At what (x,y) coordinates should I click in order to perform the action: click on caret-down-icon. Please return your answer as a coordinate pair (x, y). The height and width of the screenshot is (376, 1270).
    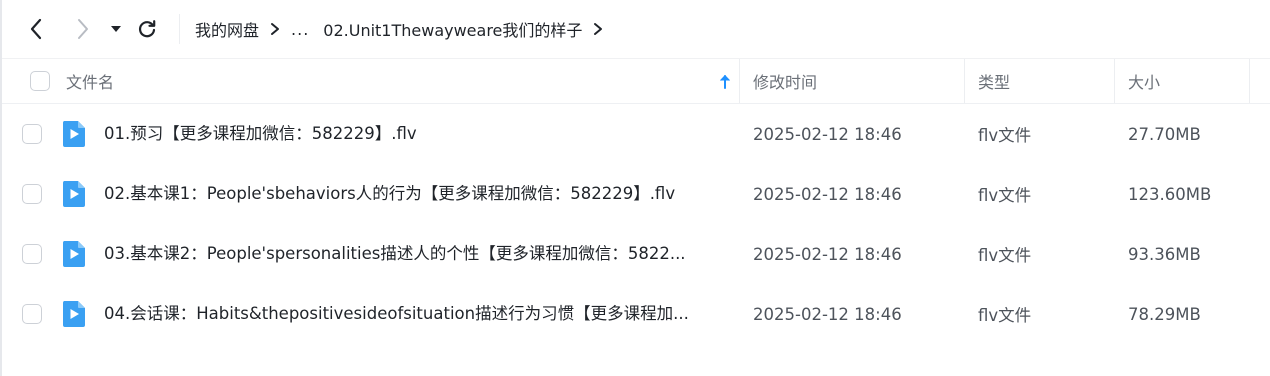
    Looking at the image, I should click on (116, 29).